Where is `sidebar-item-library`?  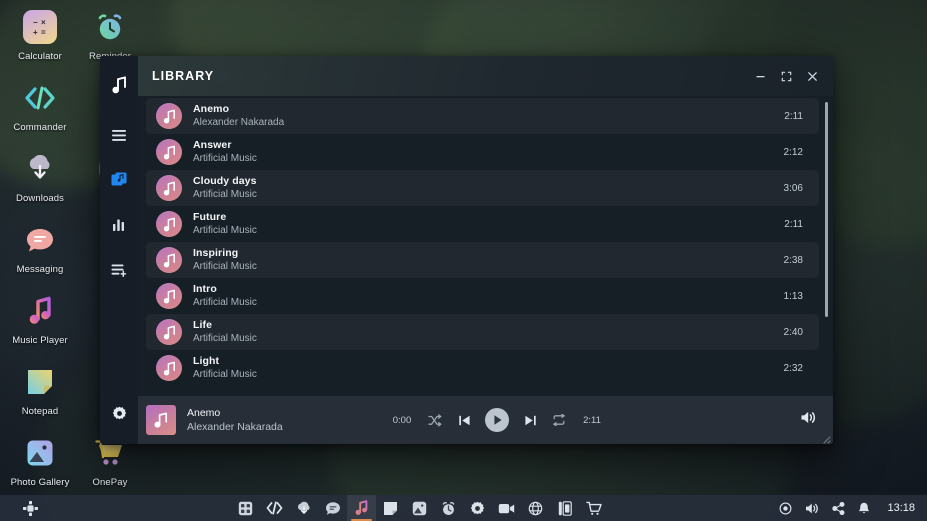 sidebar-item-library is located at coordinates (119, 180).